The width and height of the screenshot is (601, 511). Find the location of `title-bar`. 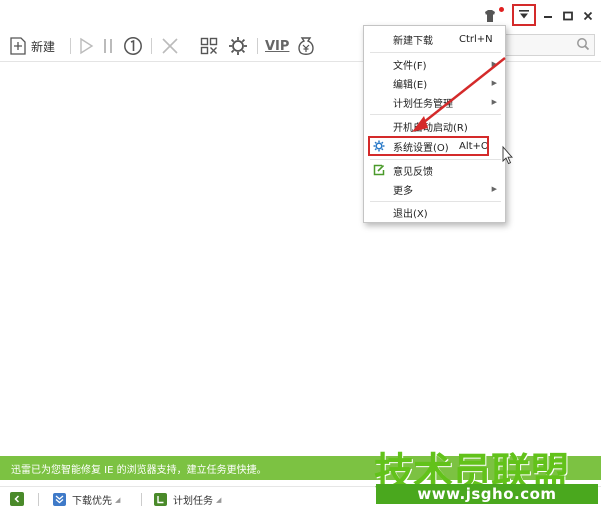

title-bar is located at coordinates (300, 15).